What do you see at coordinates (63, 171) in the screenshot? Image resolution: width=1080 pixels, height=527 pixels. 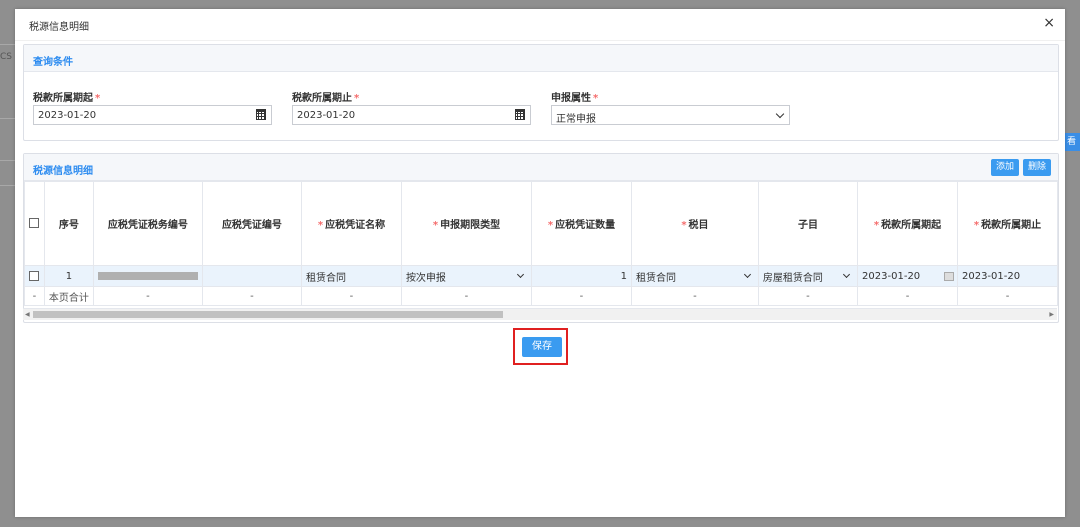 I see `detail-panel-title: 税源信息明细` at bounding box center [63, 171].